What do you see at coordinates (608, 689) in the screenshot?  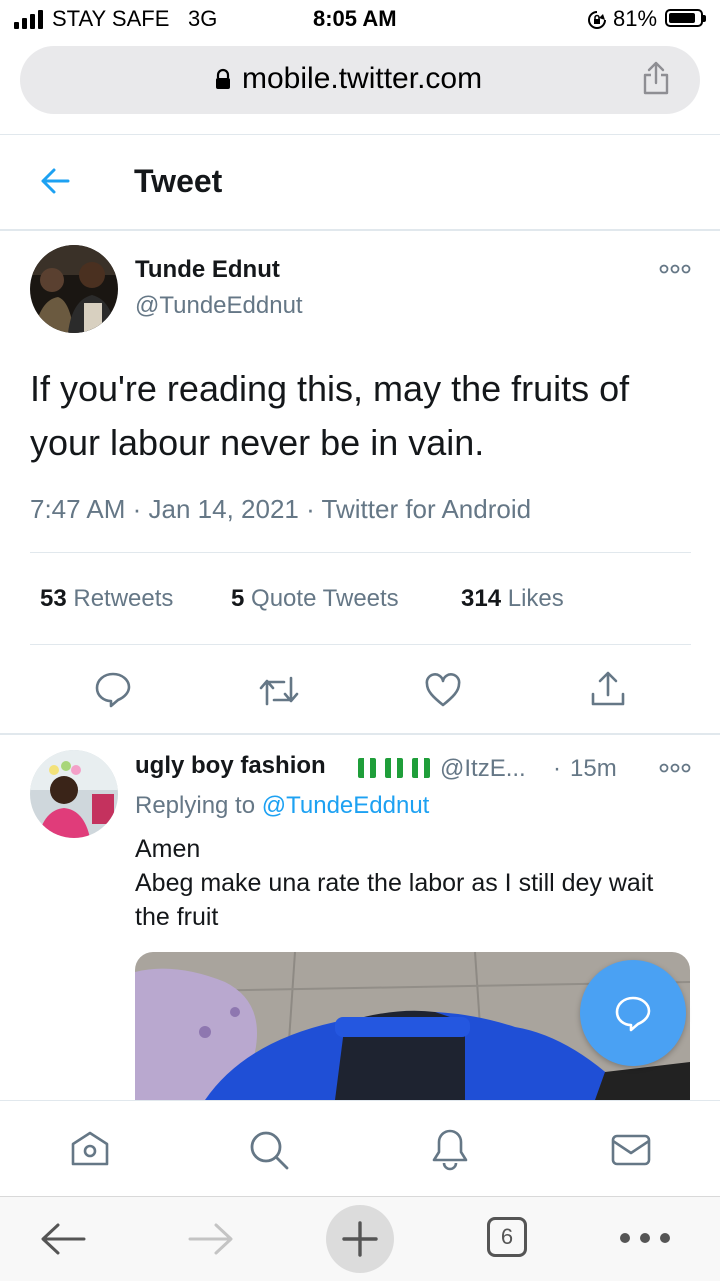 I see `share-icon` at bounding box center [608, 689].